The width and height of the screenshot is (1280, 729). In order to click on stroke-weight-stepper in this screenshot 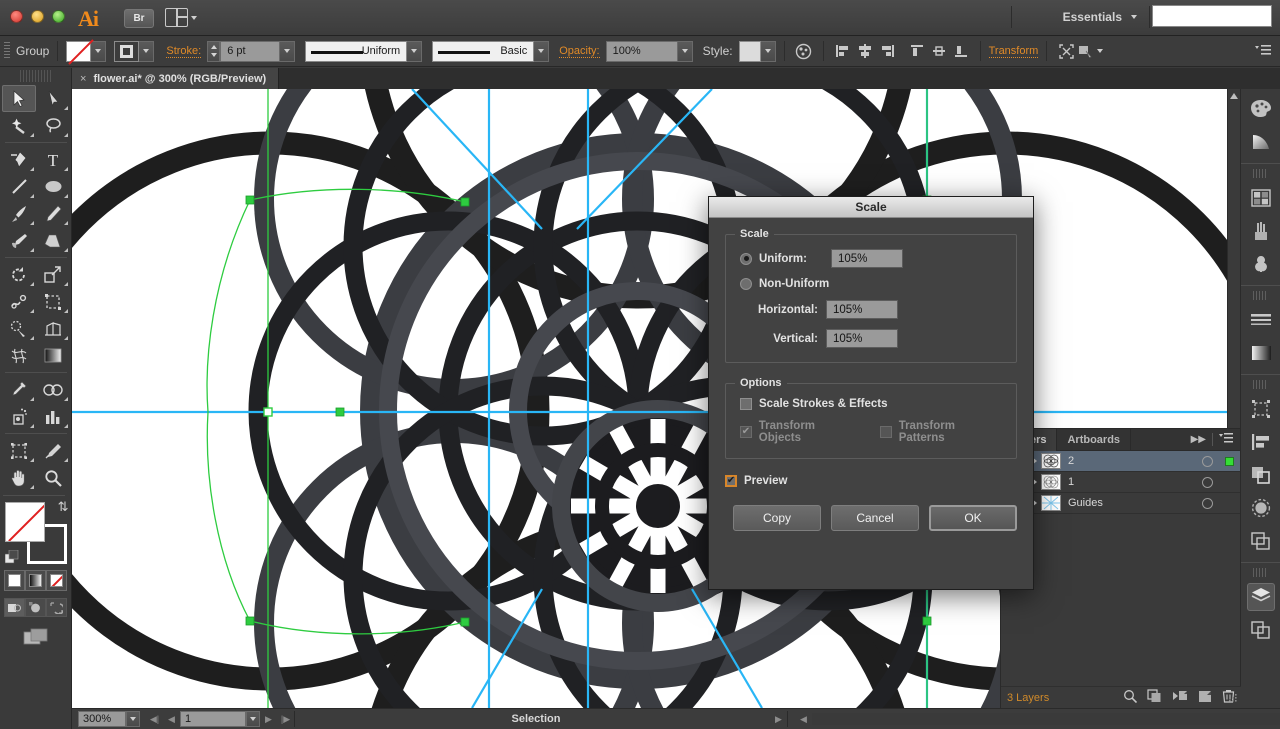, I will do `click(214, 51)`.